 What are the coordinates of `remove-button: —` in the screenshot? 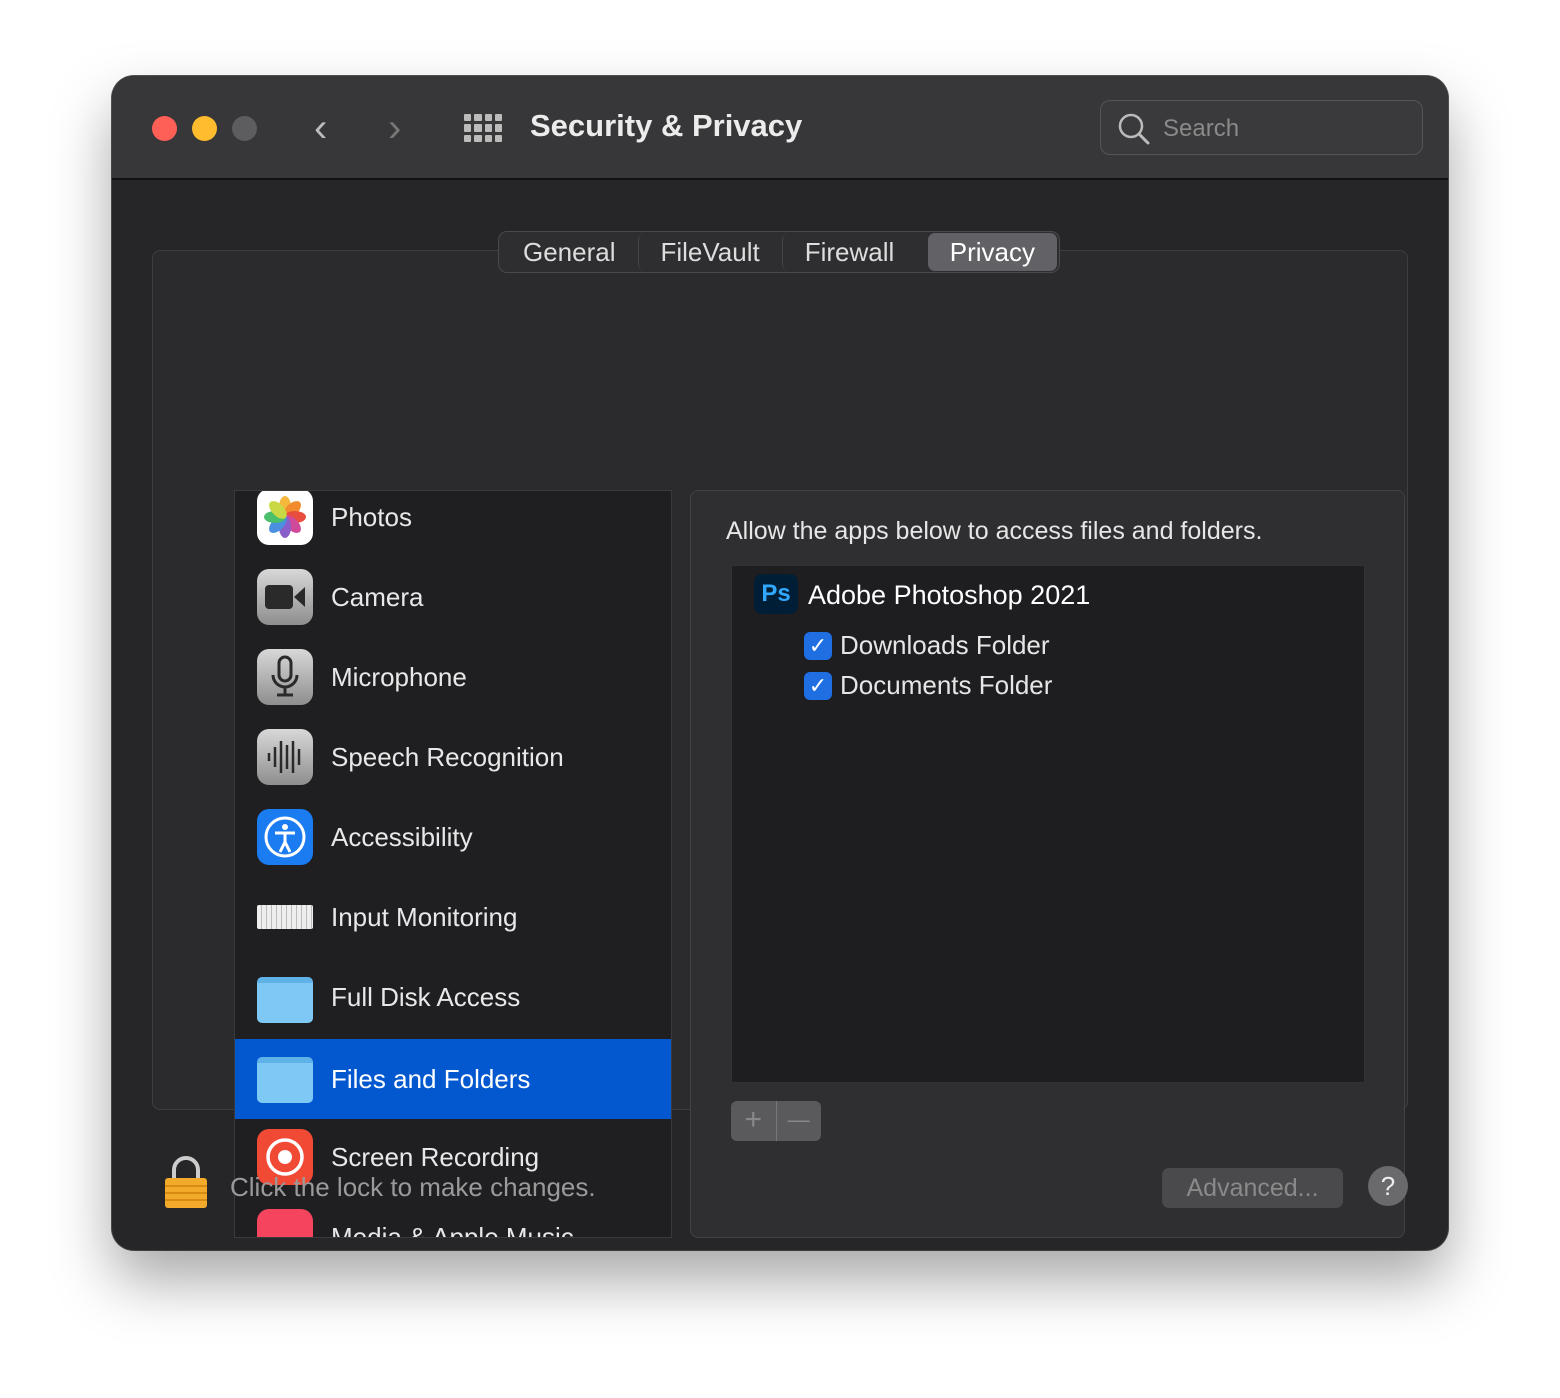 It's located at (799, 1121).